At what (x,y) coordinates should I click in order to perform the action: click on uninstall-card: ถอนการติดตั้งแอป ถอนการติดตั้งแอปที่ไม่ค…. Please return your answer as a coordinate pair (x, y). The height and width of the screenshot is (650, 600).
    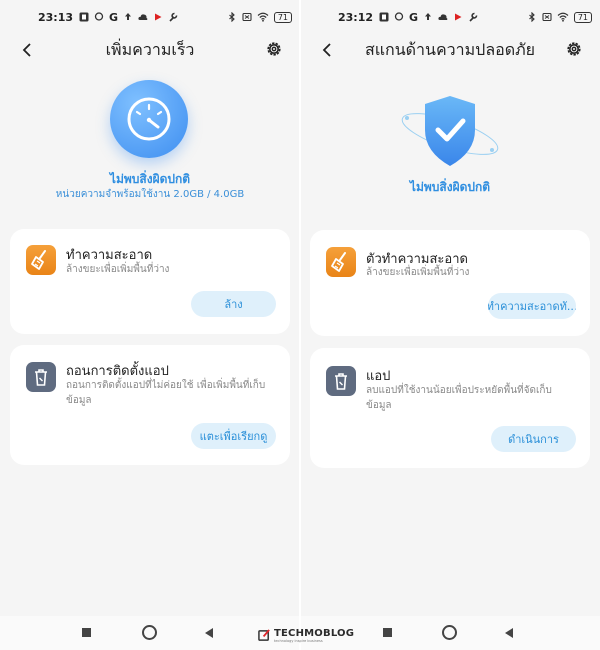
    Looking at the image, I should click on (150, 405).